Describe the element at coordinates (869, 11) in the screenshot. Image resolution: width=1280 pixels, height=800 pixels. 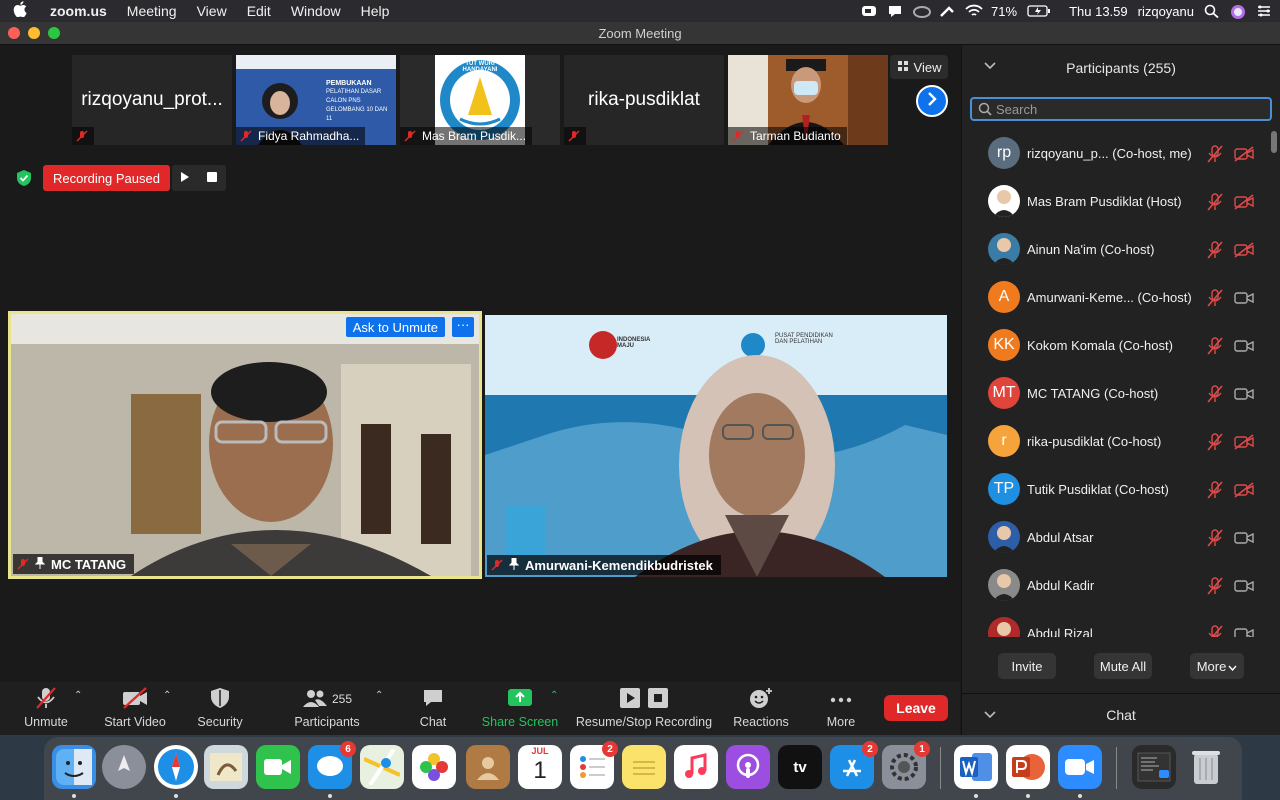
I see `zoom-status-icon` at that location.